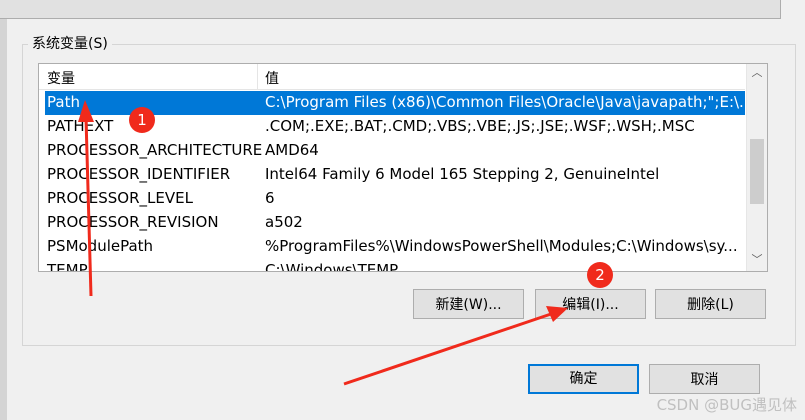 The image size is (805, 420). I want to click on variable-value: 6, so click(270, 198).